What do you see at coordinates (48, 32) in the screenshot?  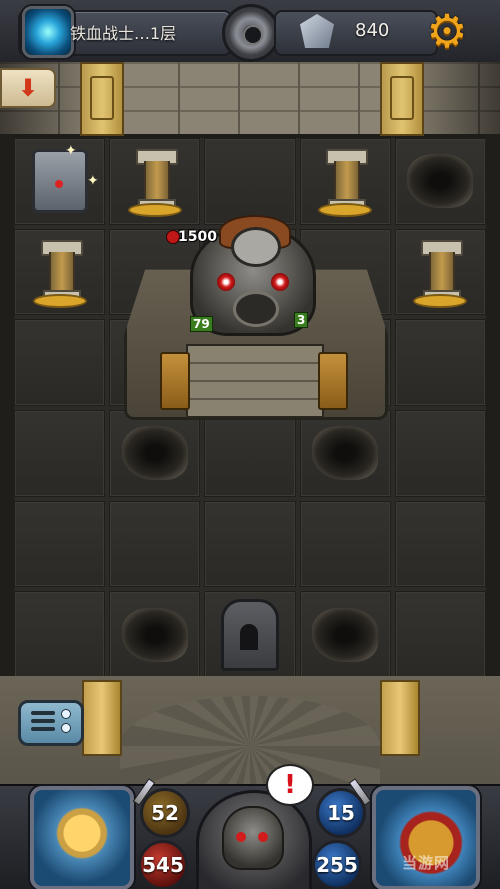 I see `portal-icon` at bounding box center [48, 32].